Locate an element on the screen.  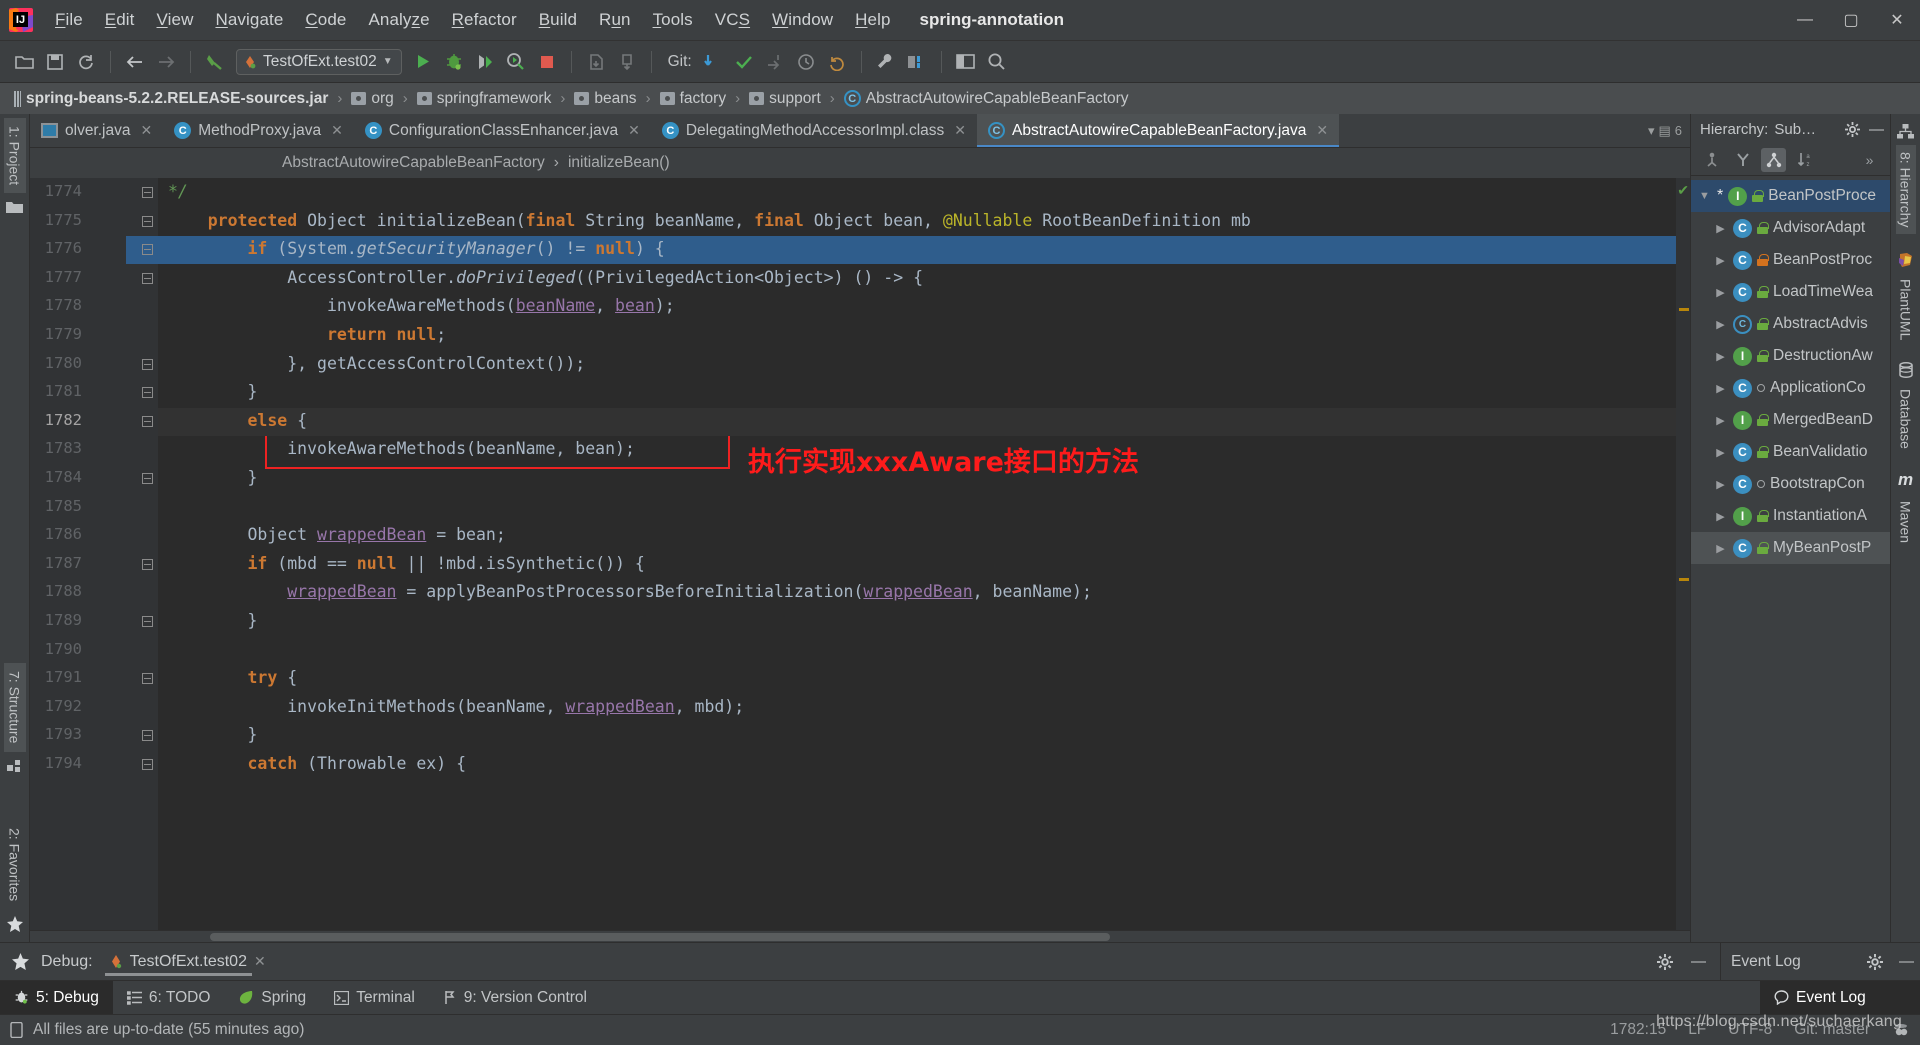
menu-window: Window is located at coordinates (802, 20).